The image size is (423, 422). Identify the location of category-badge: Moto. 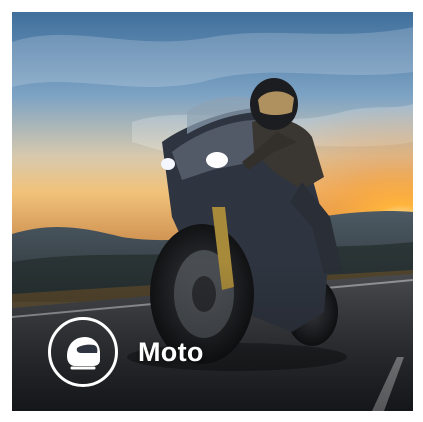
(126, 352).